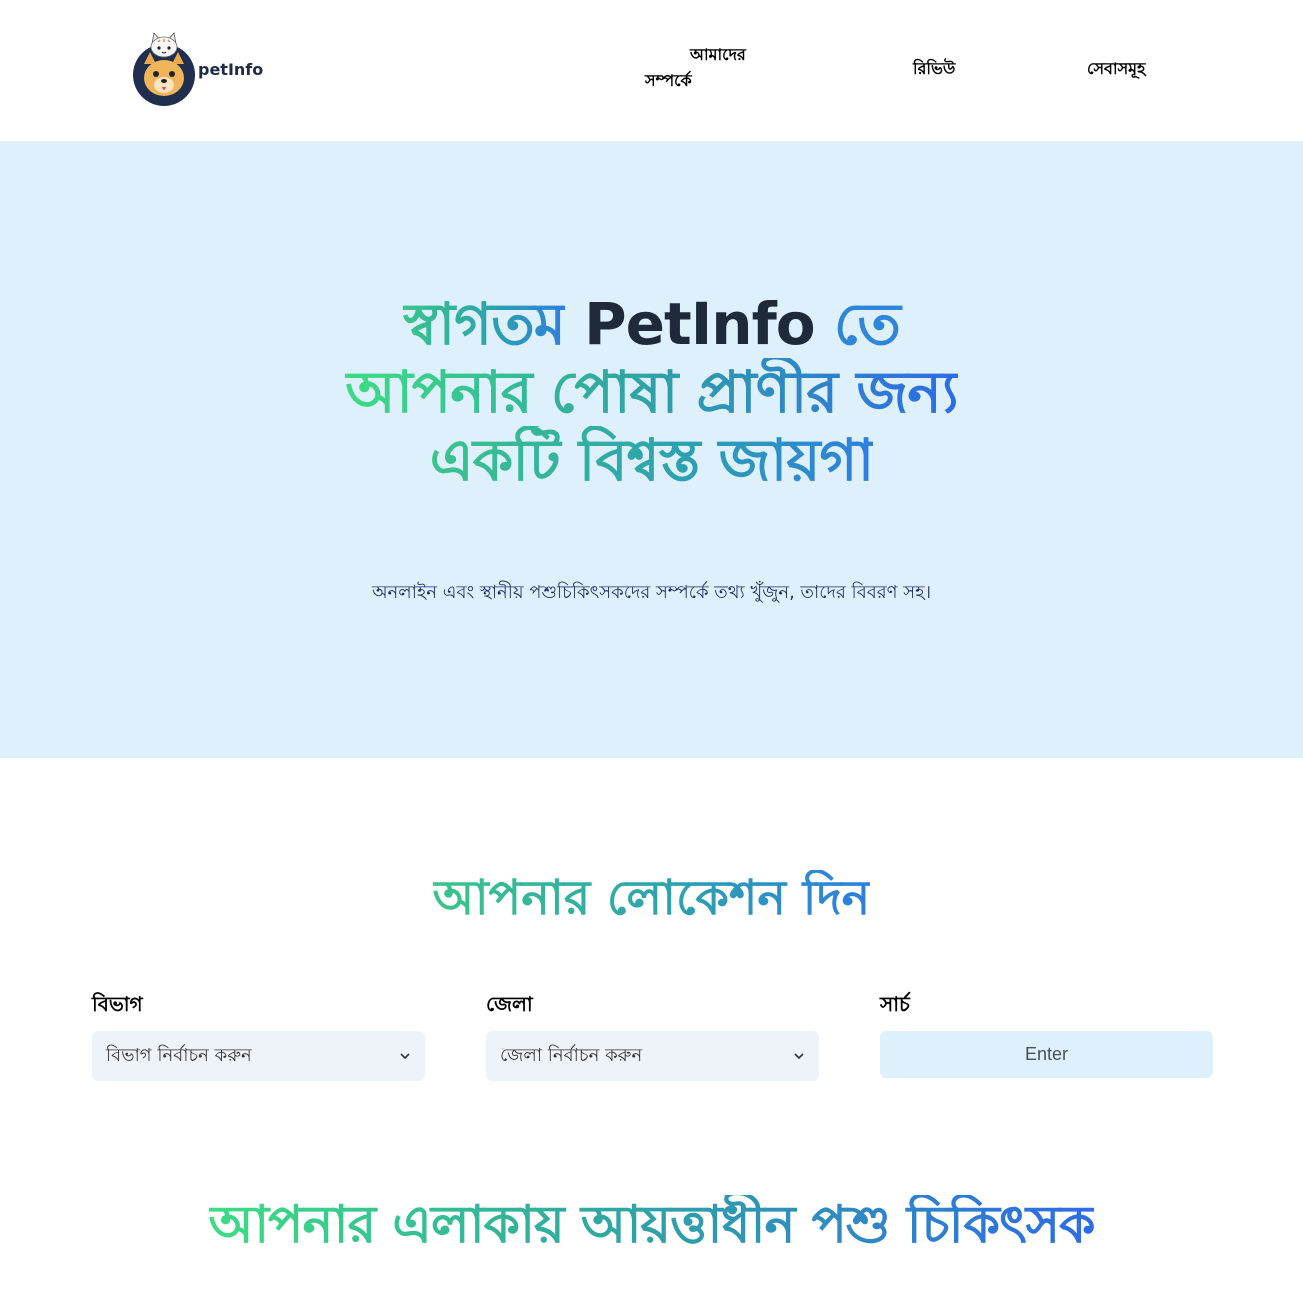 The width and height of the screenshot is (1303, 1303). I want to click on division-select-value: বিভাগ নির্বাচন করুন, so click(179, 1055).